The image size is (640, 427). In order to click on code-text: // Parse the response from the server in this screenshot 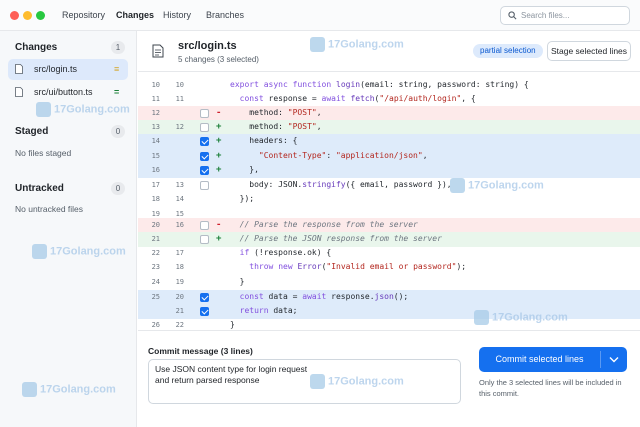, I will do `click(328, 224)`.